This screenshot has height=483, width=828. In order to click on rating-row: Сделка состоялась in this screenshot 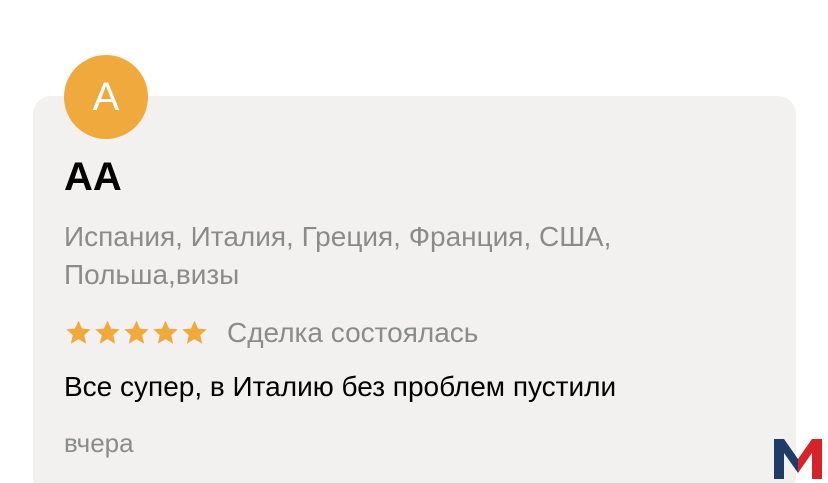, I will do `click(271, 333)`.